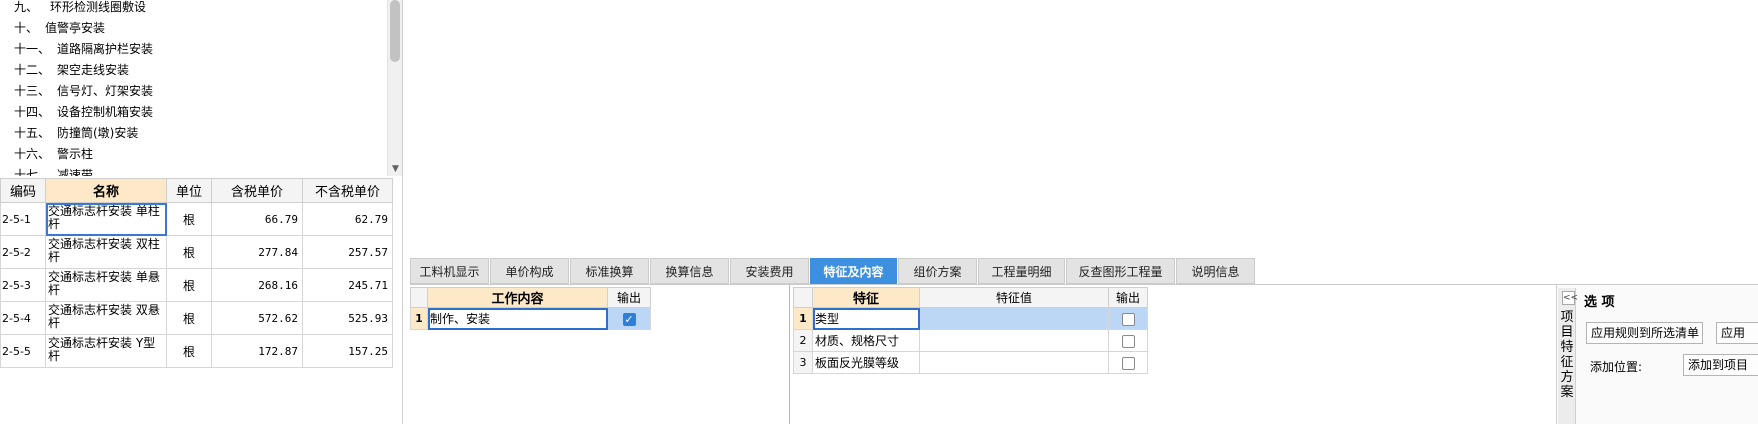 The width and height of the screenshot is (1758, 424). I want to click on quota-row: 2-5-1 交通标志杆安装 单柱杆根 66.79 62.79, so click(196, 219).